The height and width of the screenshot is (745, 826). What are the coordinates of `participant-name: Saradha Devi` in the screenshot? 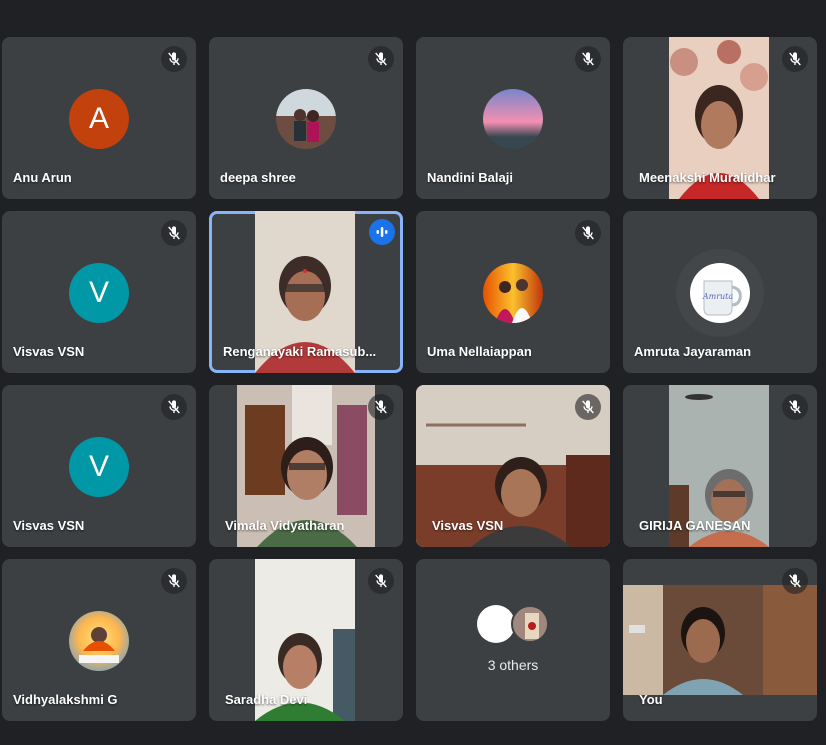 It's located at (266, 699).